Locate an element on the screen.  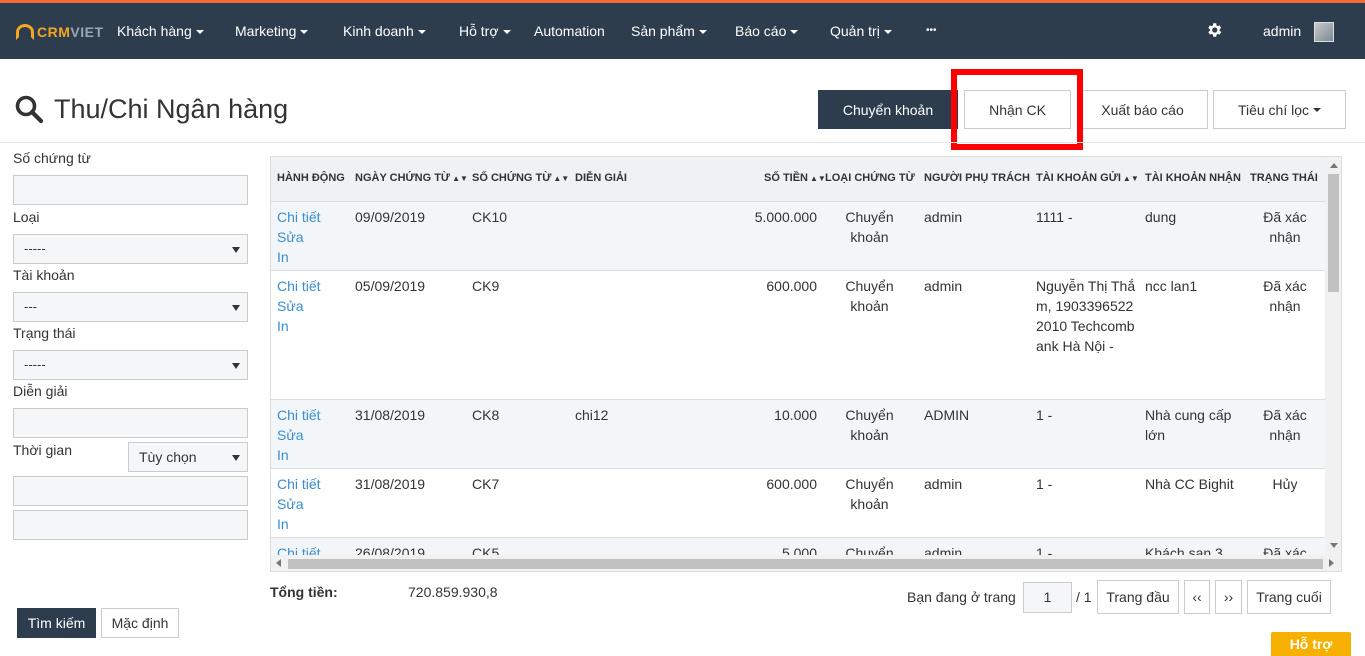
default-button: Mặc định is located at coordinates (140, 623).